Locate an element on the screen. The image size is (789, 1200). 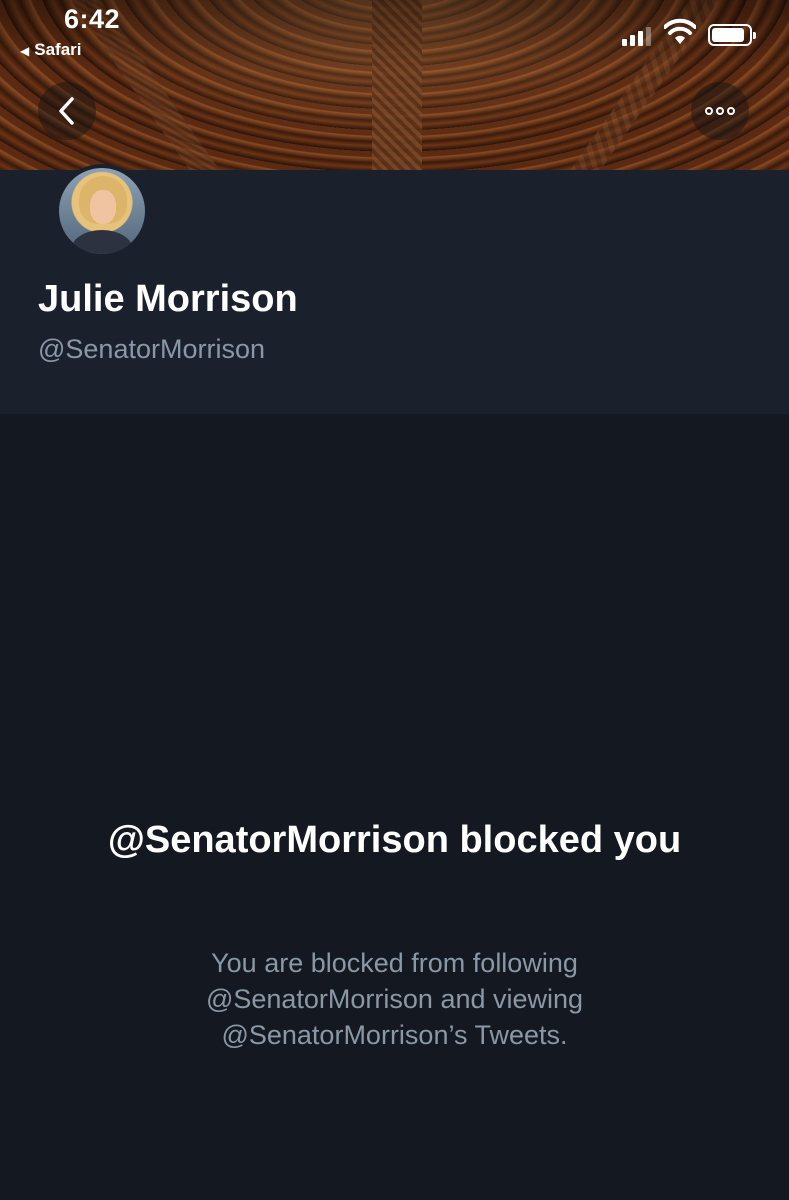
back-to-app-link: ◀ Safari is located at coordinates (50, 50).